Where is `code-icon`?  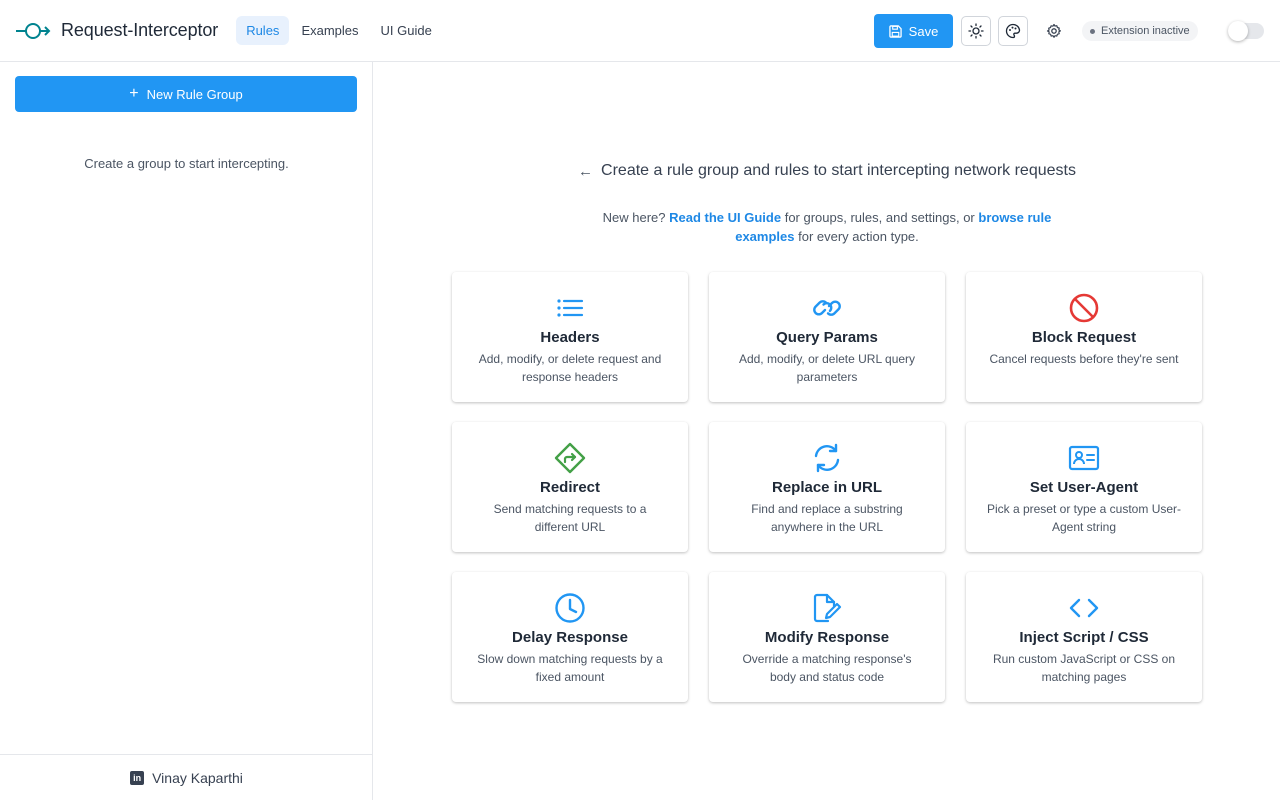
code-icon is located at coordinates (1084, 608).